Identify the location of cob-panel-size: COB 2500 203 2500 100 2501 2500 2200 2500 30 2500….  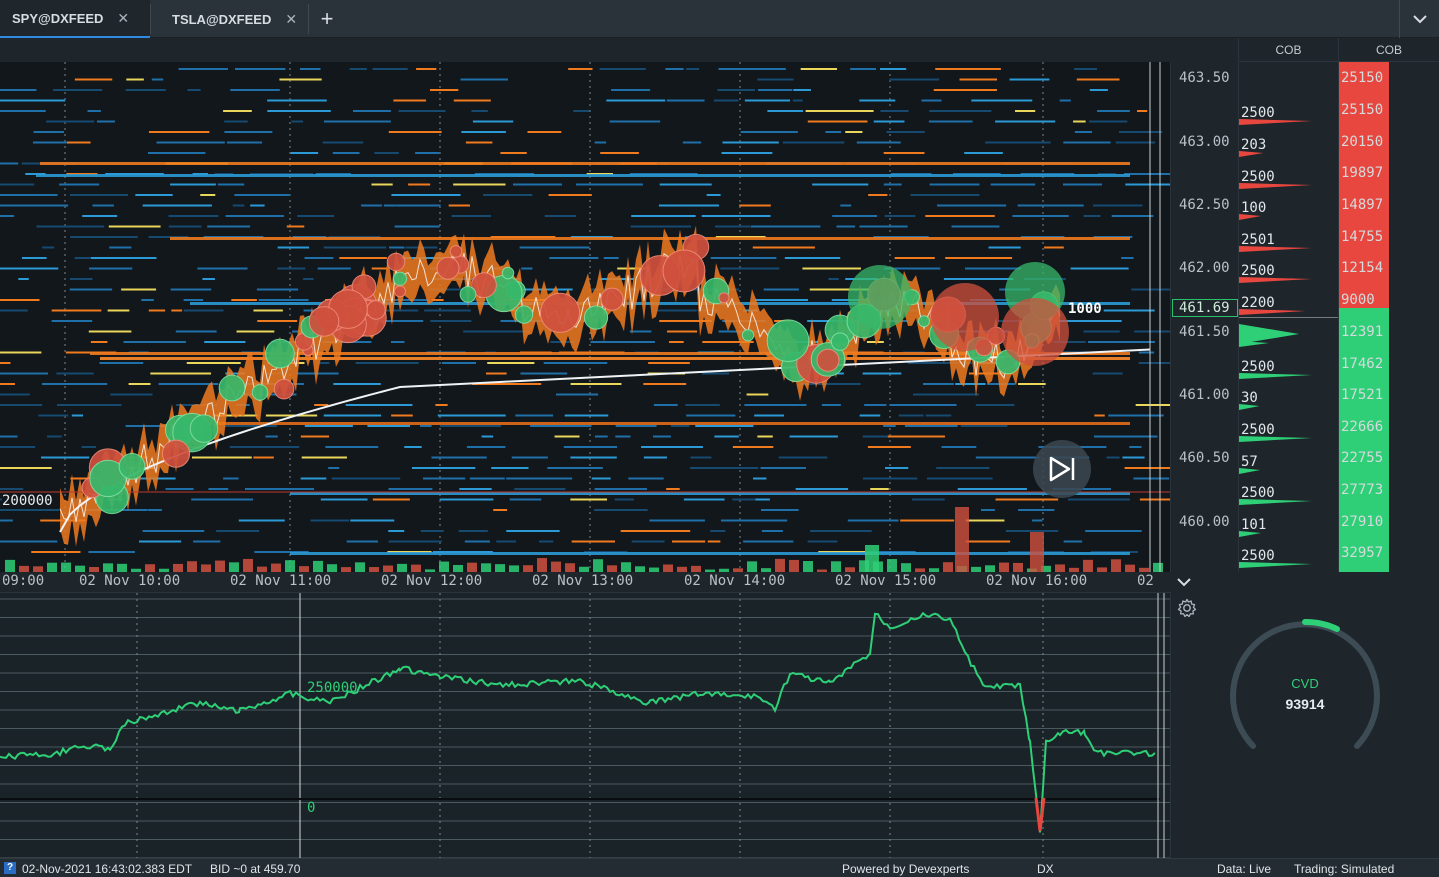
(1288, 305).